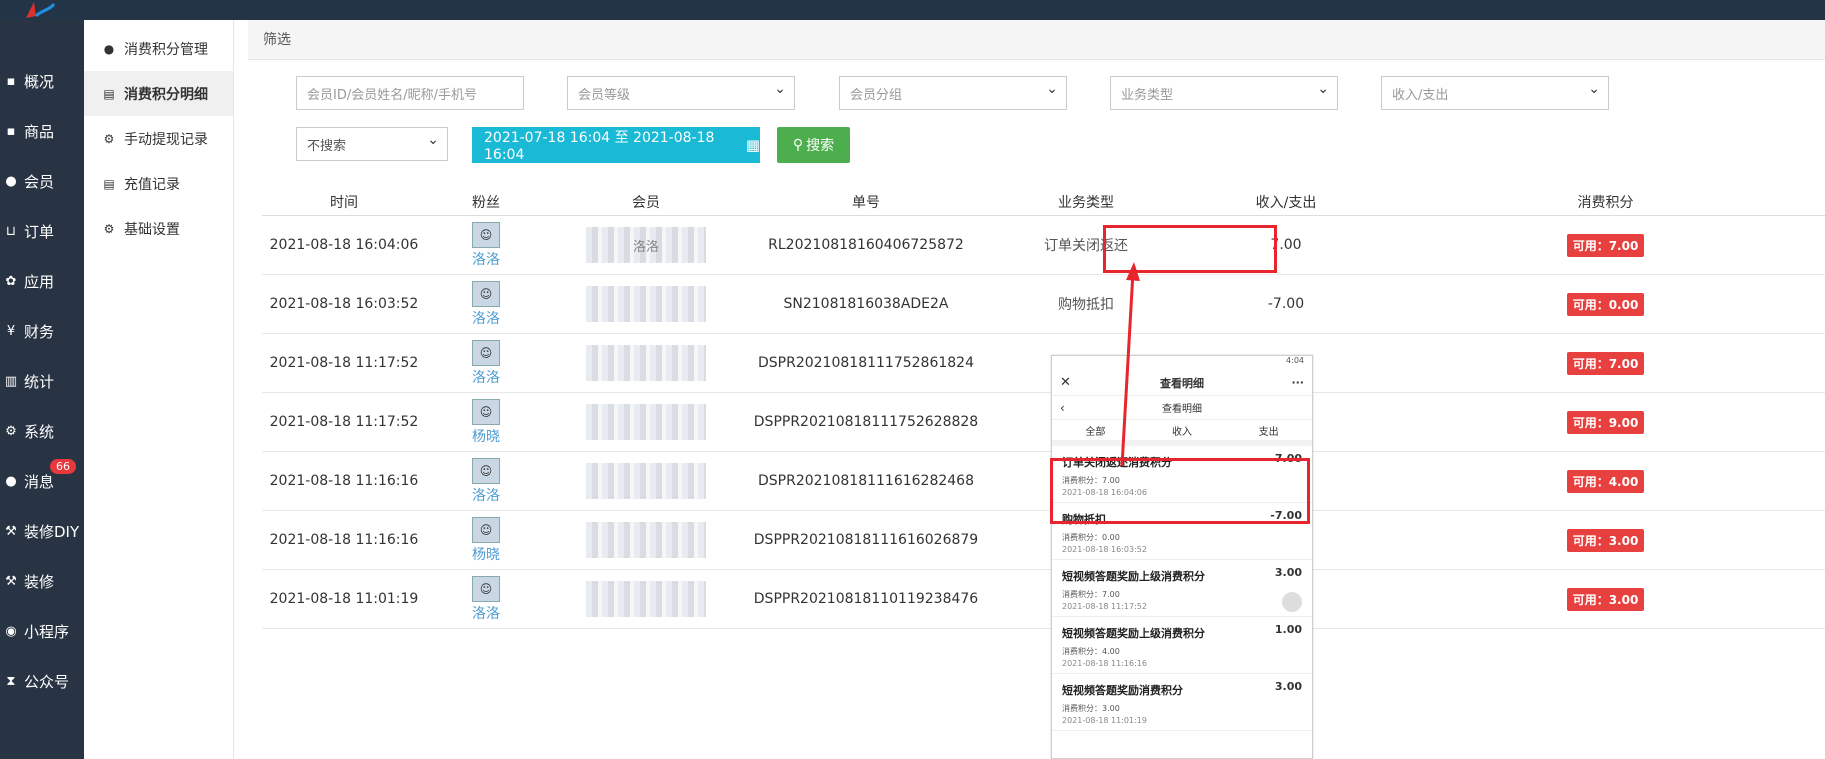 The image size is (1825, 759). I want to click on member-level-select: 会员等级, so click(681, 93).